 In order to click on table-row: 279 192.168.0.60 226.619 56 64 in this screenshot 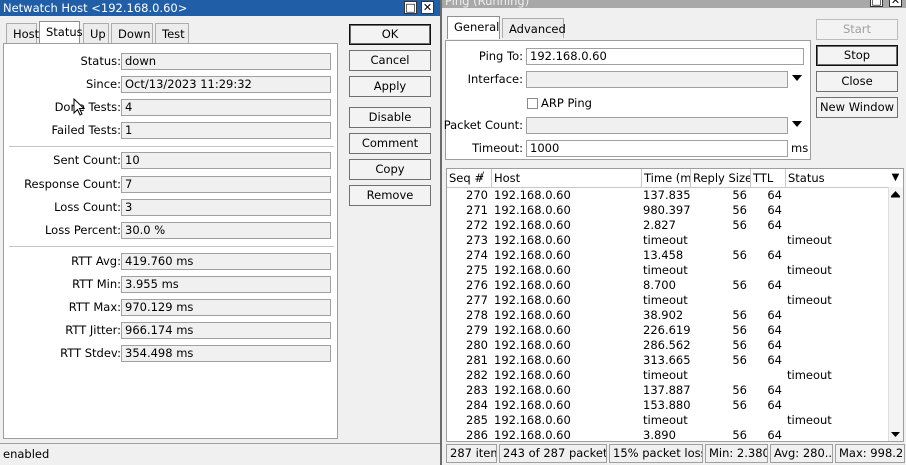, I will do `click(667, 330)`.